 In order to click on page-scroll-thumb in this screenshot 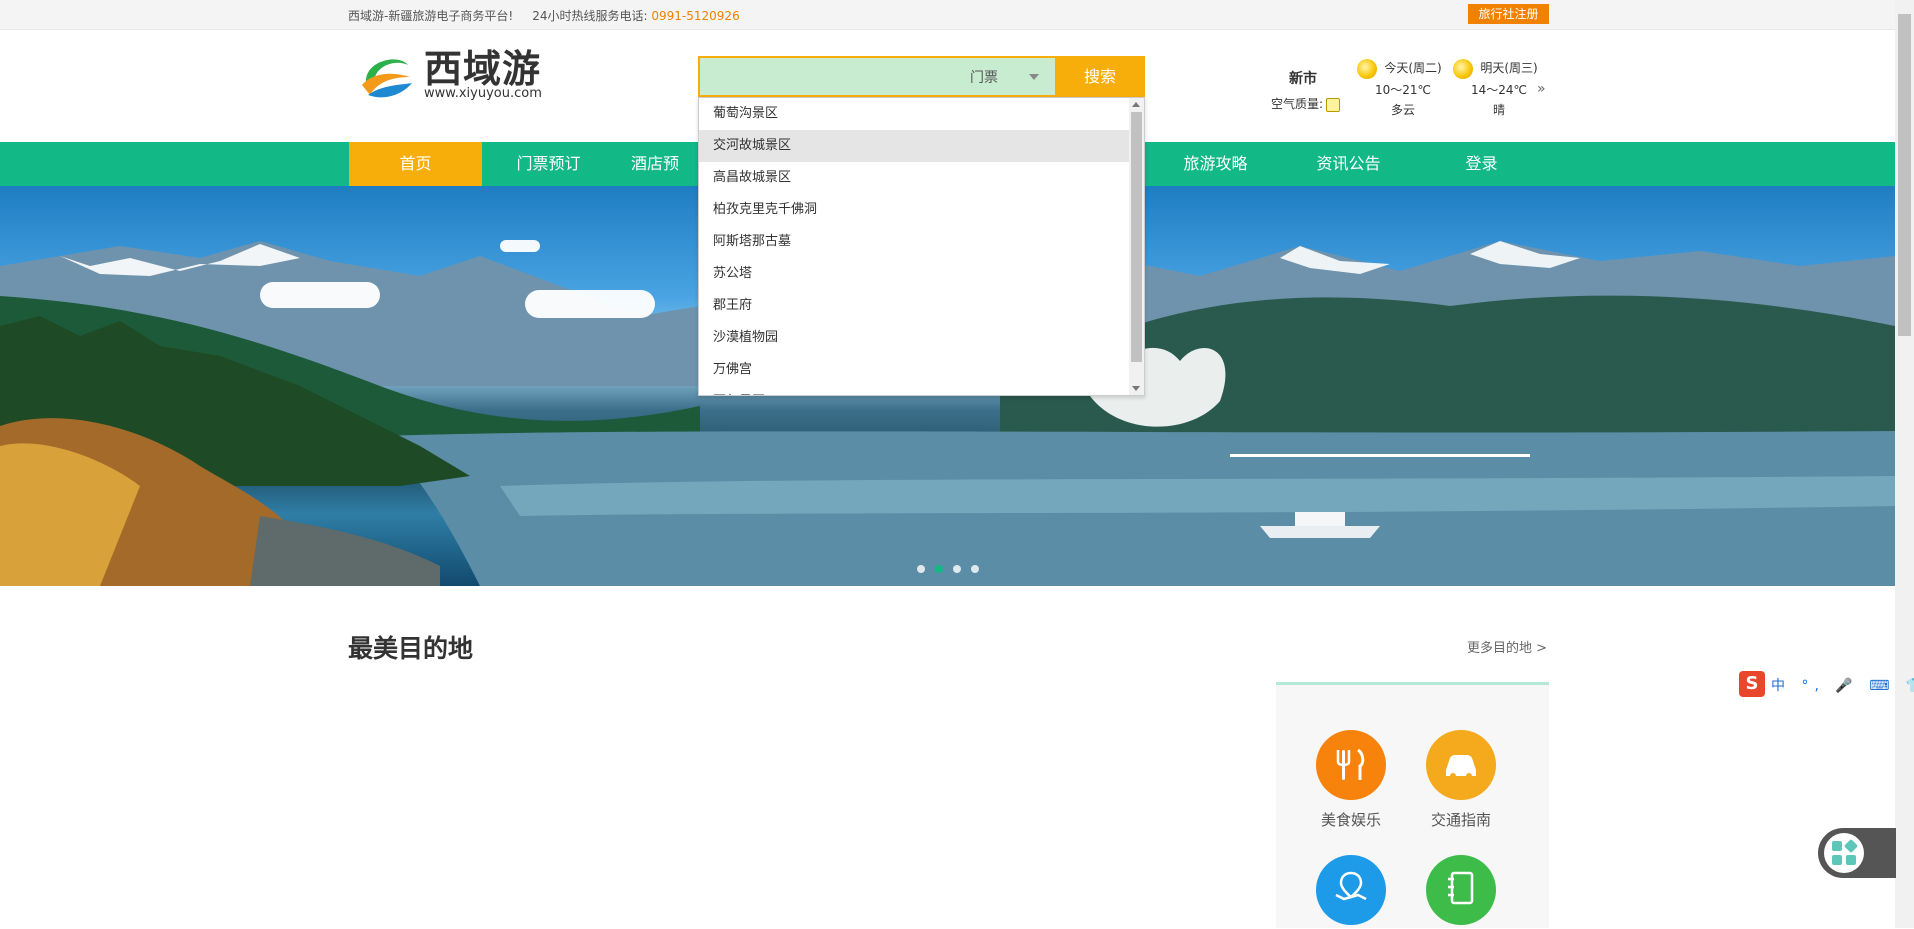, I will do `click(1904, 175)`.